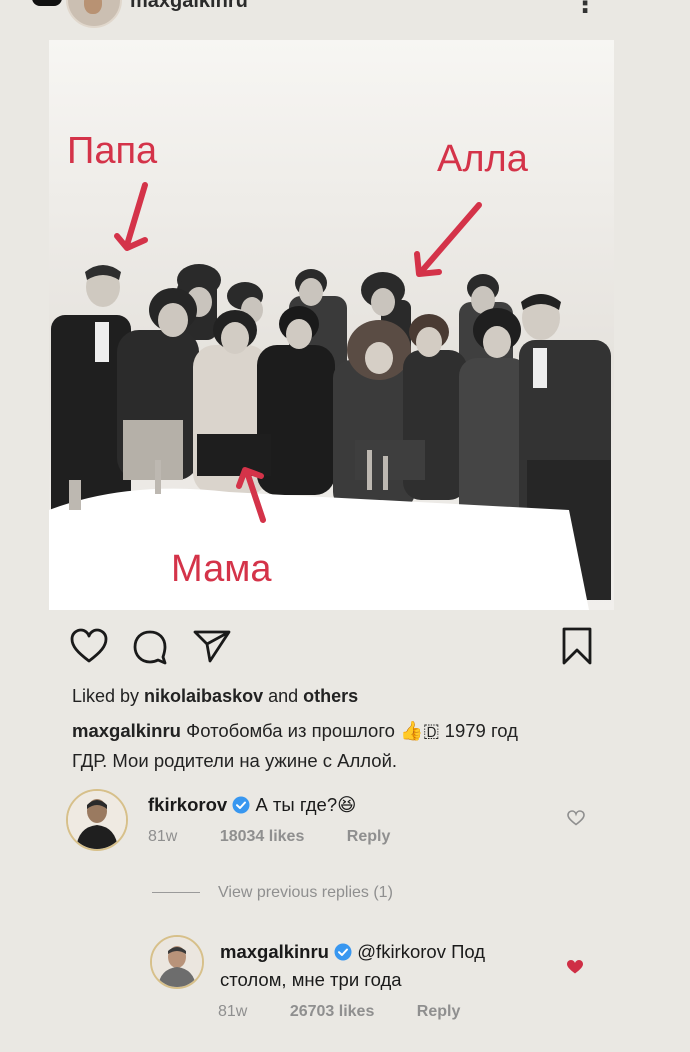 The width and height of the screenshot is (690, 1052). I want to click on heart-outline-icon, so click(89, 646).